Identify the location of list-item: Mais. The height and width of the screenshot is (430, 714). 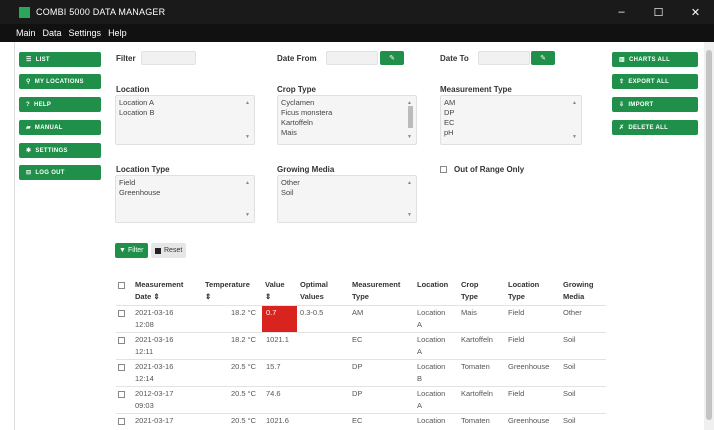
(347, 133).